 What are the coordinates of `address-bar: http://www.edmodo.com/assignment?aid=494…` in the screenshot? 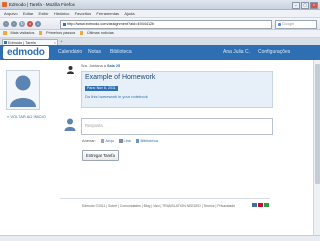 It's located at (166, 24).